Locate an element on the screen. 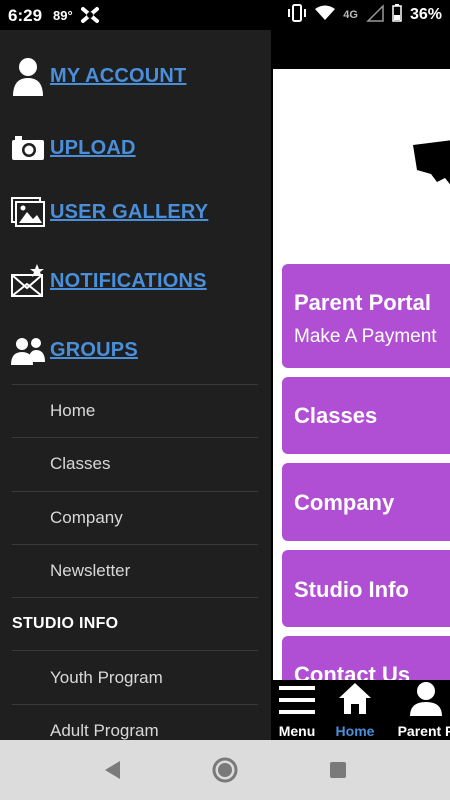 This screenshot has width=450, height=800. drawer-item-adult-program: Adult Program is located at coordinates (135, 721).